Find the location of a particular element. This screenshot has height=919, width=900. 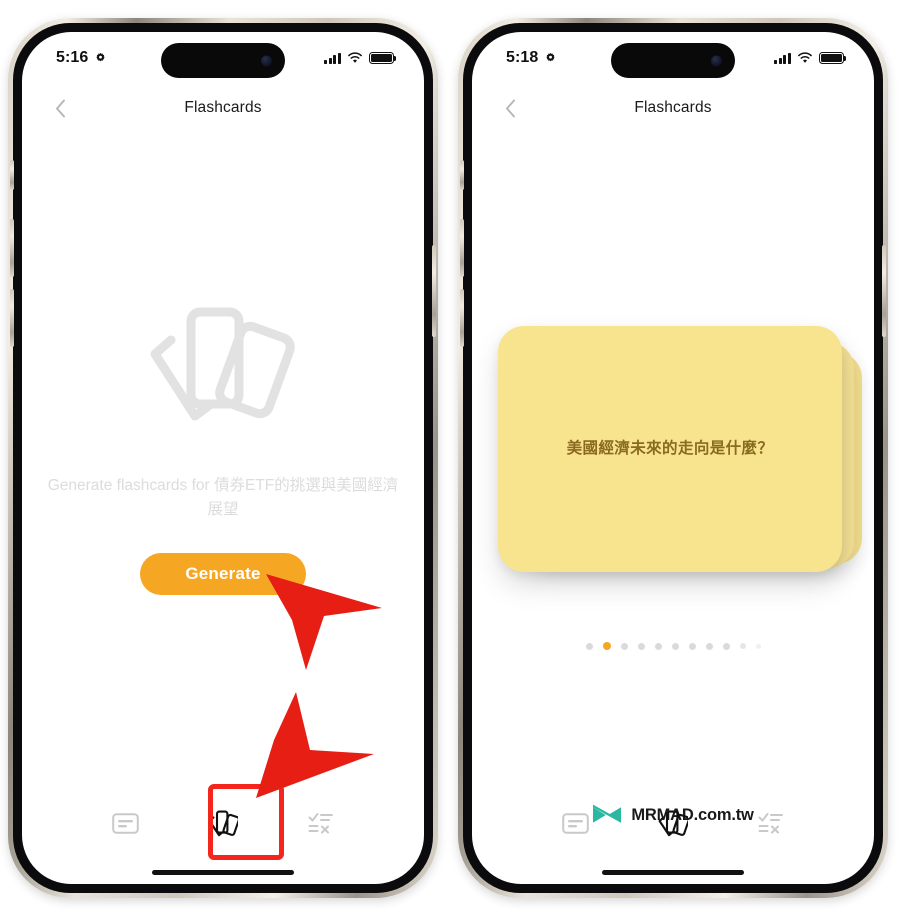

nav-bar-right: Flashcards is located at coordinates (673, 108).